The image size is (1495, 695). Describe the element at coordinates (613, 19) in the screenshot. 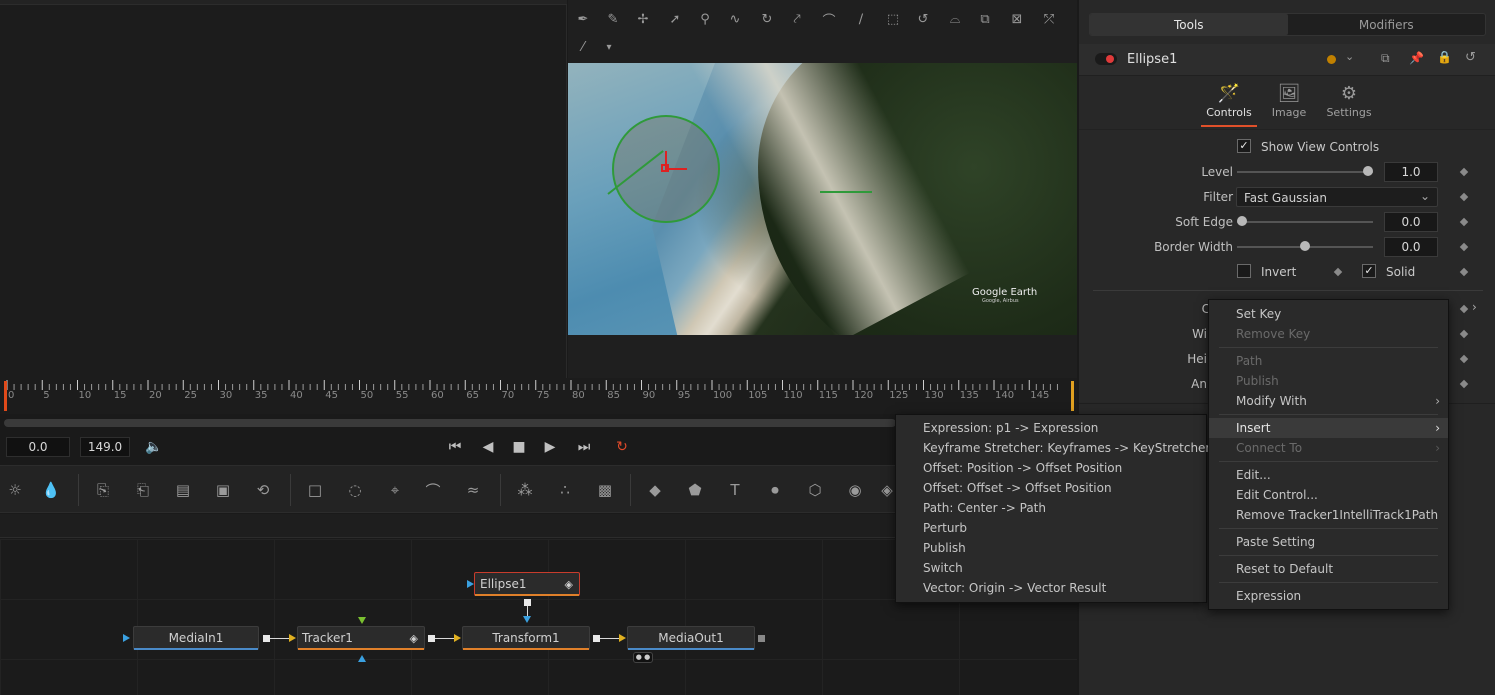

I see `pencil-icon: ✎` at that location.